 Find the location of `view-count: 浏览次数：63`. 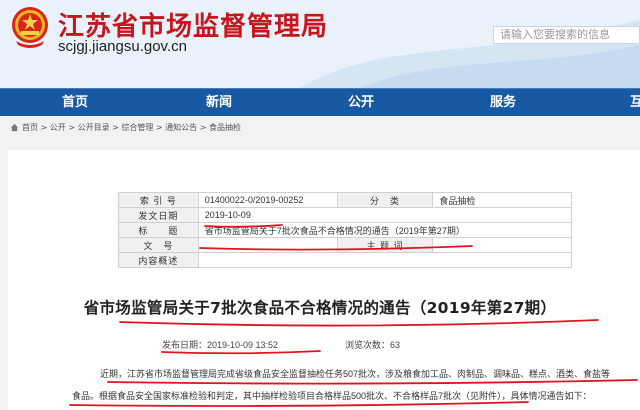

view-count: 浏览次数：63 is located at coordinates (373, 345).